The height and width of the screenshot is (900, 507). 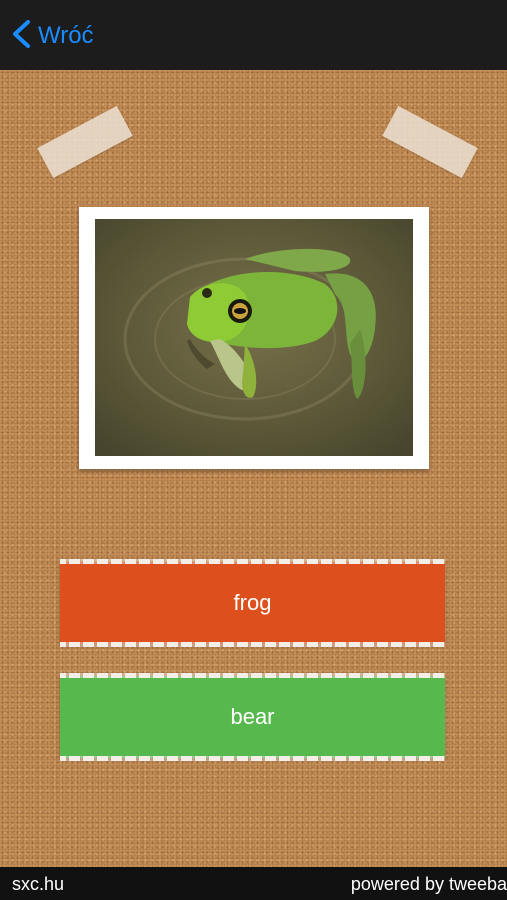 I want to click on footer-bar: sxc.hu powered by tweeba, so click(x=253, y=883).